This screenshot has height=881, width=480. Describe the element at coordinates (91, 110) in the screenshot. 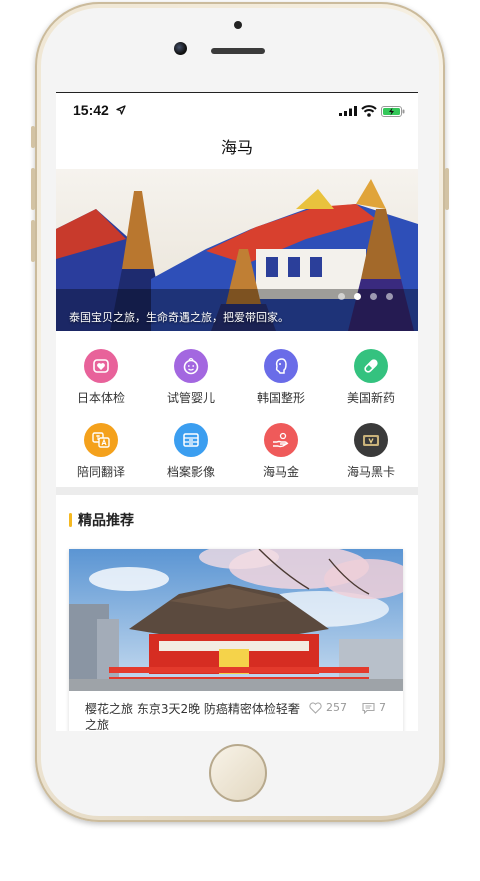

I see `status-time: 15:42` at that location.